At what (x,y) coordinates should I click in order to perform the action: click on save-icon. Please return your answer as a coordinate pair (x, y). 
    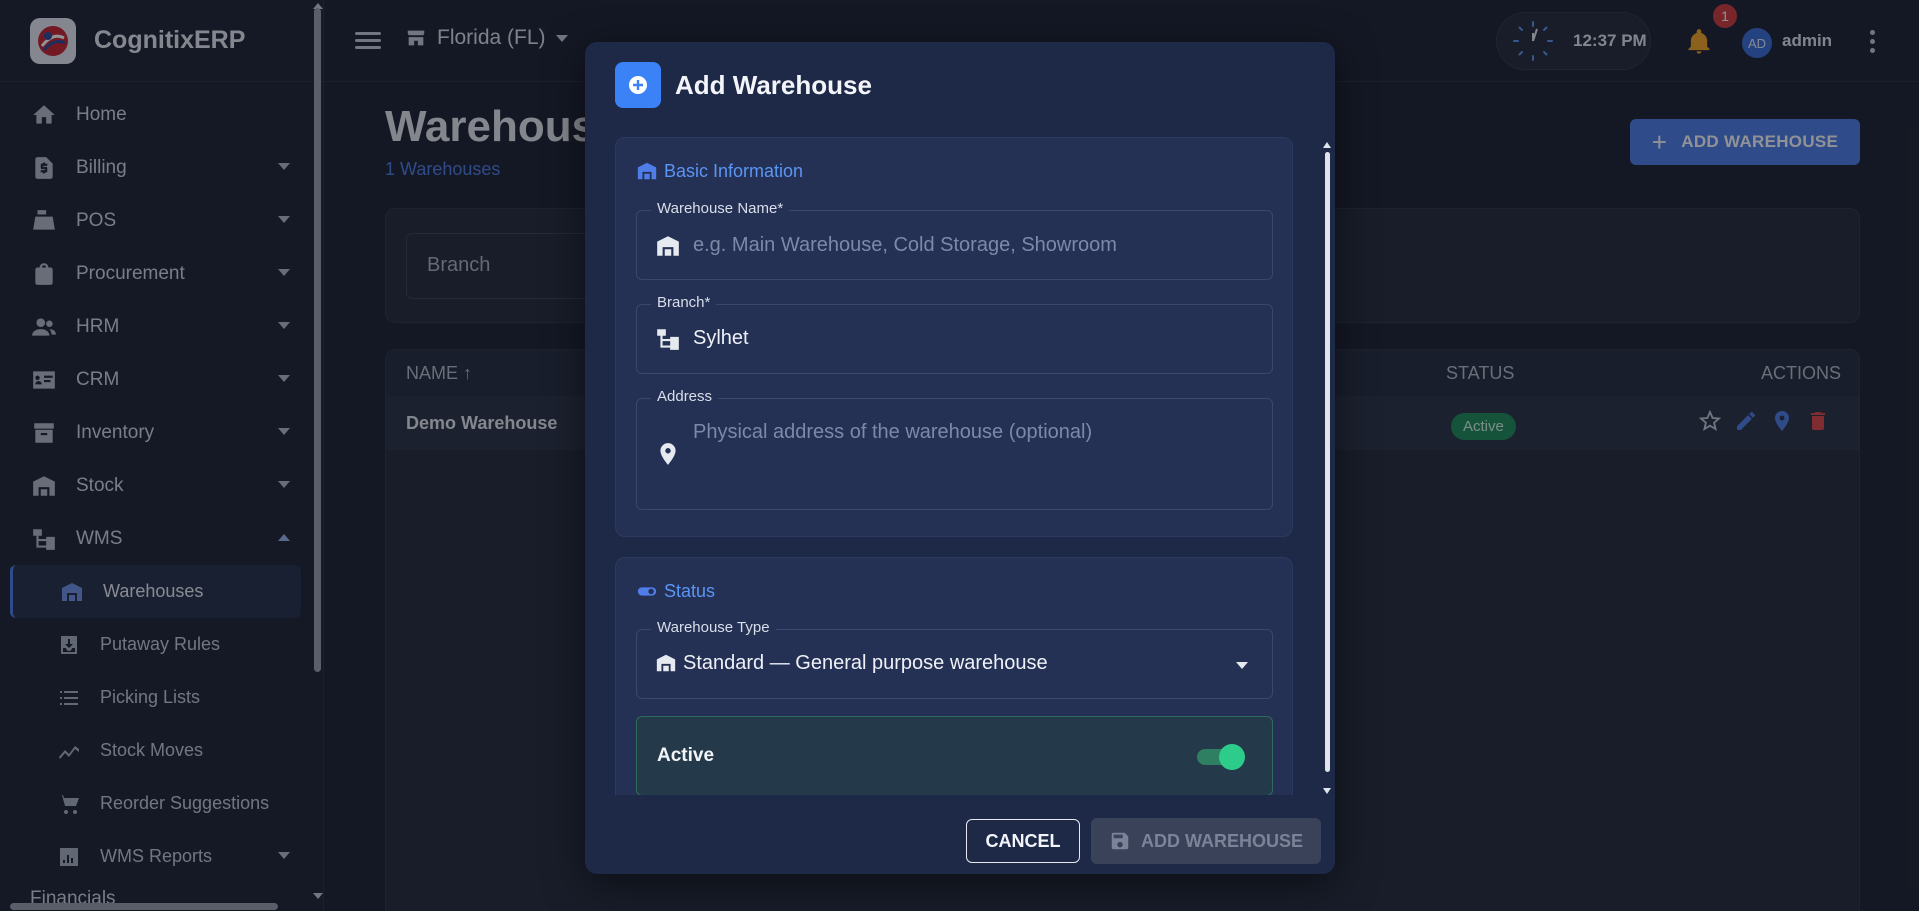
    Looking at the image, I should click on (1120, 841).